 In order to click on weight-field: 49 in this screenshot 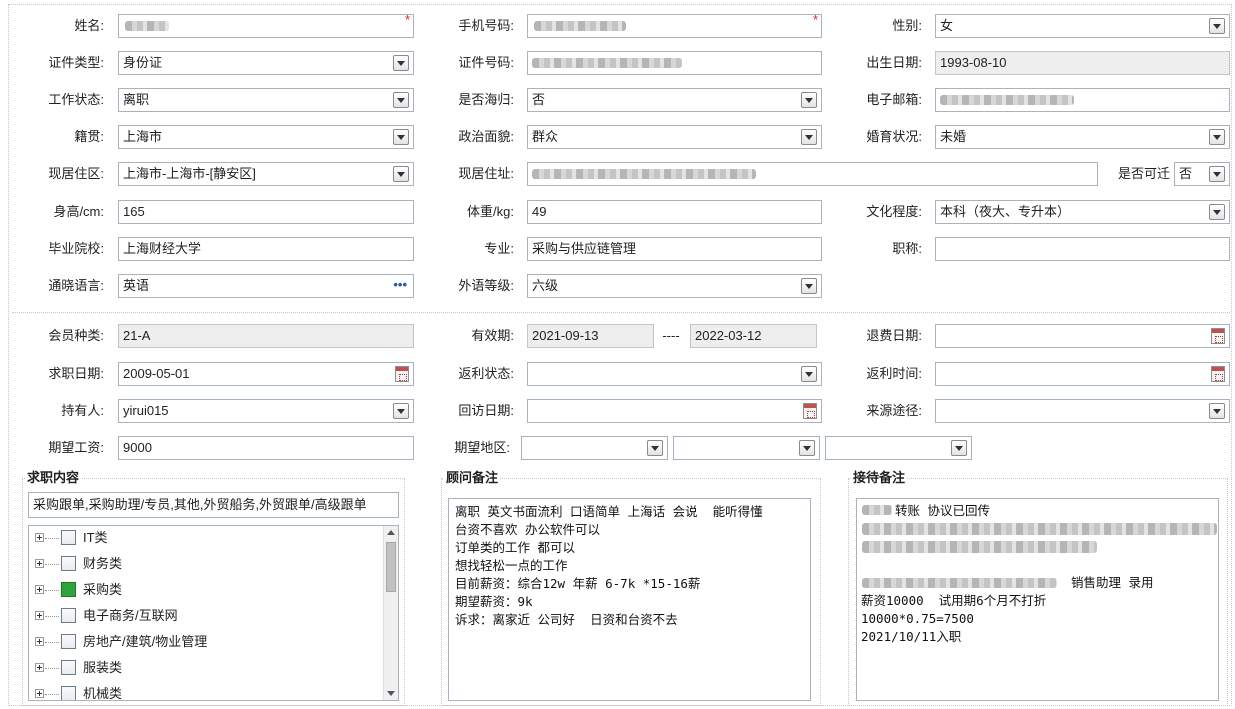, I will do `click(674, 212)`.